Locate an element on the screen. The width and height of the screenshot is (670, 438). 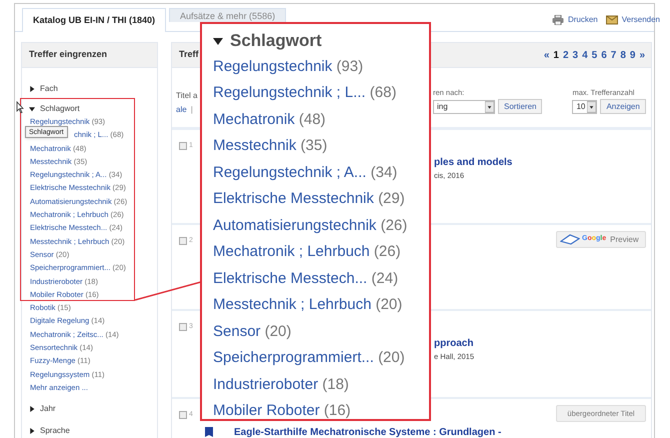
page-link: 5 is located at coordinates (595, 55).